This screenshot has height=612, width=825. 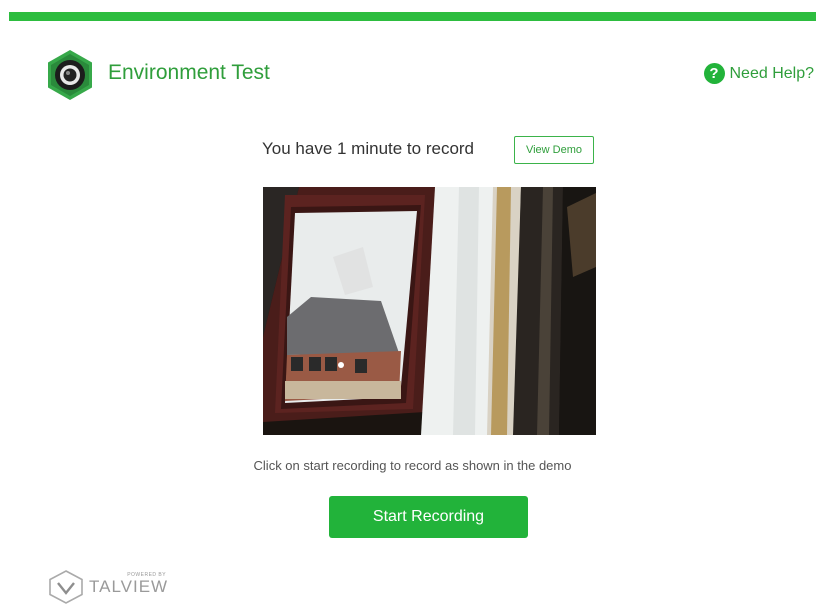 I want to click on start-recording-button: Start Recording, so click(x=428, y=517).